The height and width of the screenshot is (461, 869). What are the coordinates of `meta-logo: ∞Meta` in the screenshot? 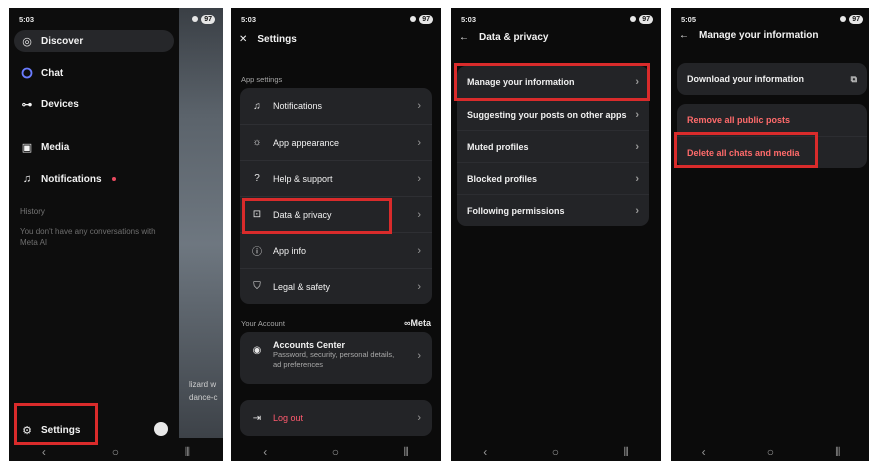 It's located at (417, 323).